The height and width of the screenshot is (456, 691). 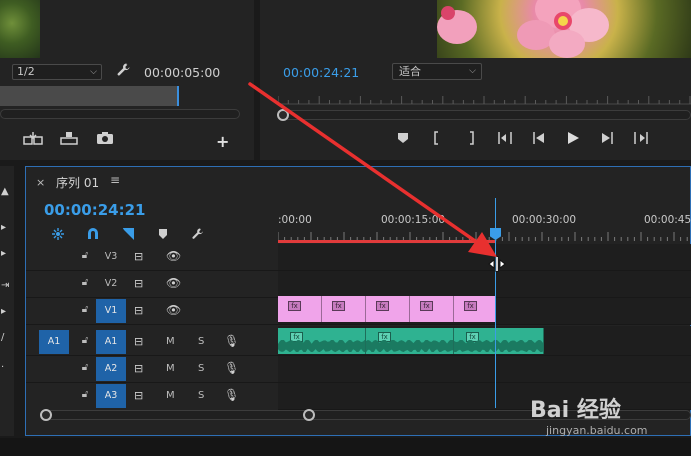 I want to click on program-time-ruler, so click(x=484, y=96).